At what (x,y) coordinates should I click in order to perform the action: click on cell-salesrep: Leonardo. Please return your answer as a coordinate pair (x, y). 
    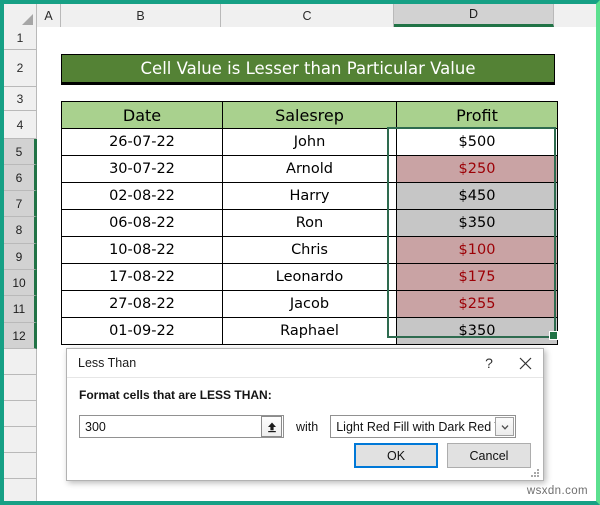
    Looking at the image, I should click on (309, 277).